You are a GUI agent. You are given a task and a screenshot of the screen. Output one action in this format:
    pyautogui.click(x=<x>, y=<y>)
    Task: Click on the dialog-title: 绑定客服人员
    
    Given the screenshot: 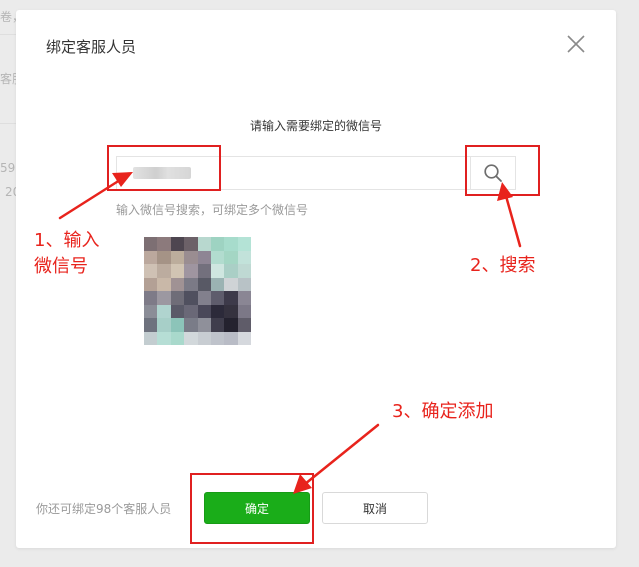 What is the action you would take?
    pyautogui.click(x=91, y=47)
    